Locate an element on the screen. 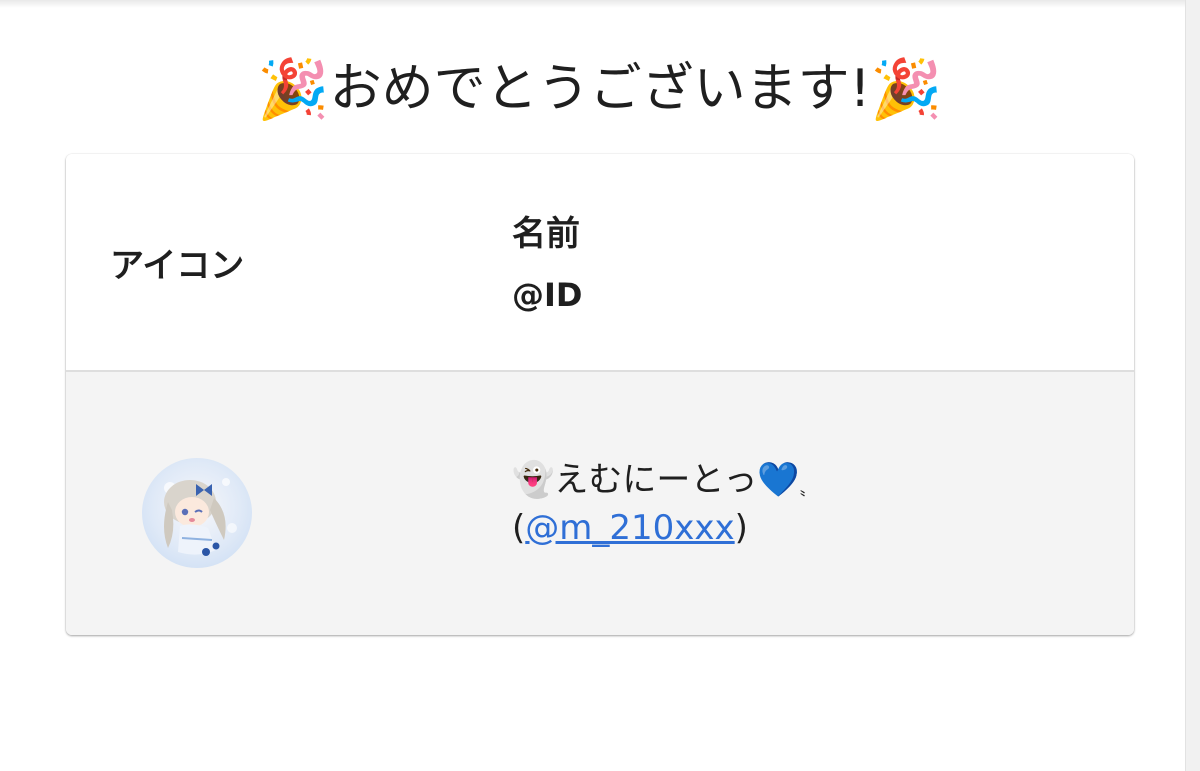 The height and width of the screenshot is (771, 1200). header-icon: アイコン is located at coordinates (177, 266).